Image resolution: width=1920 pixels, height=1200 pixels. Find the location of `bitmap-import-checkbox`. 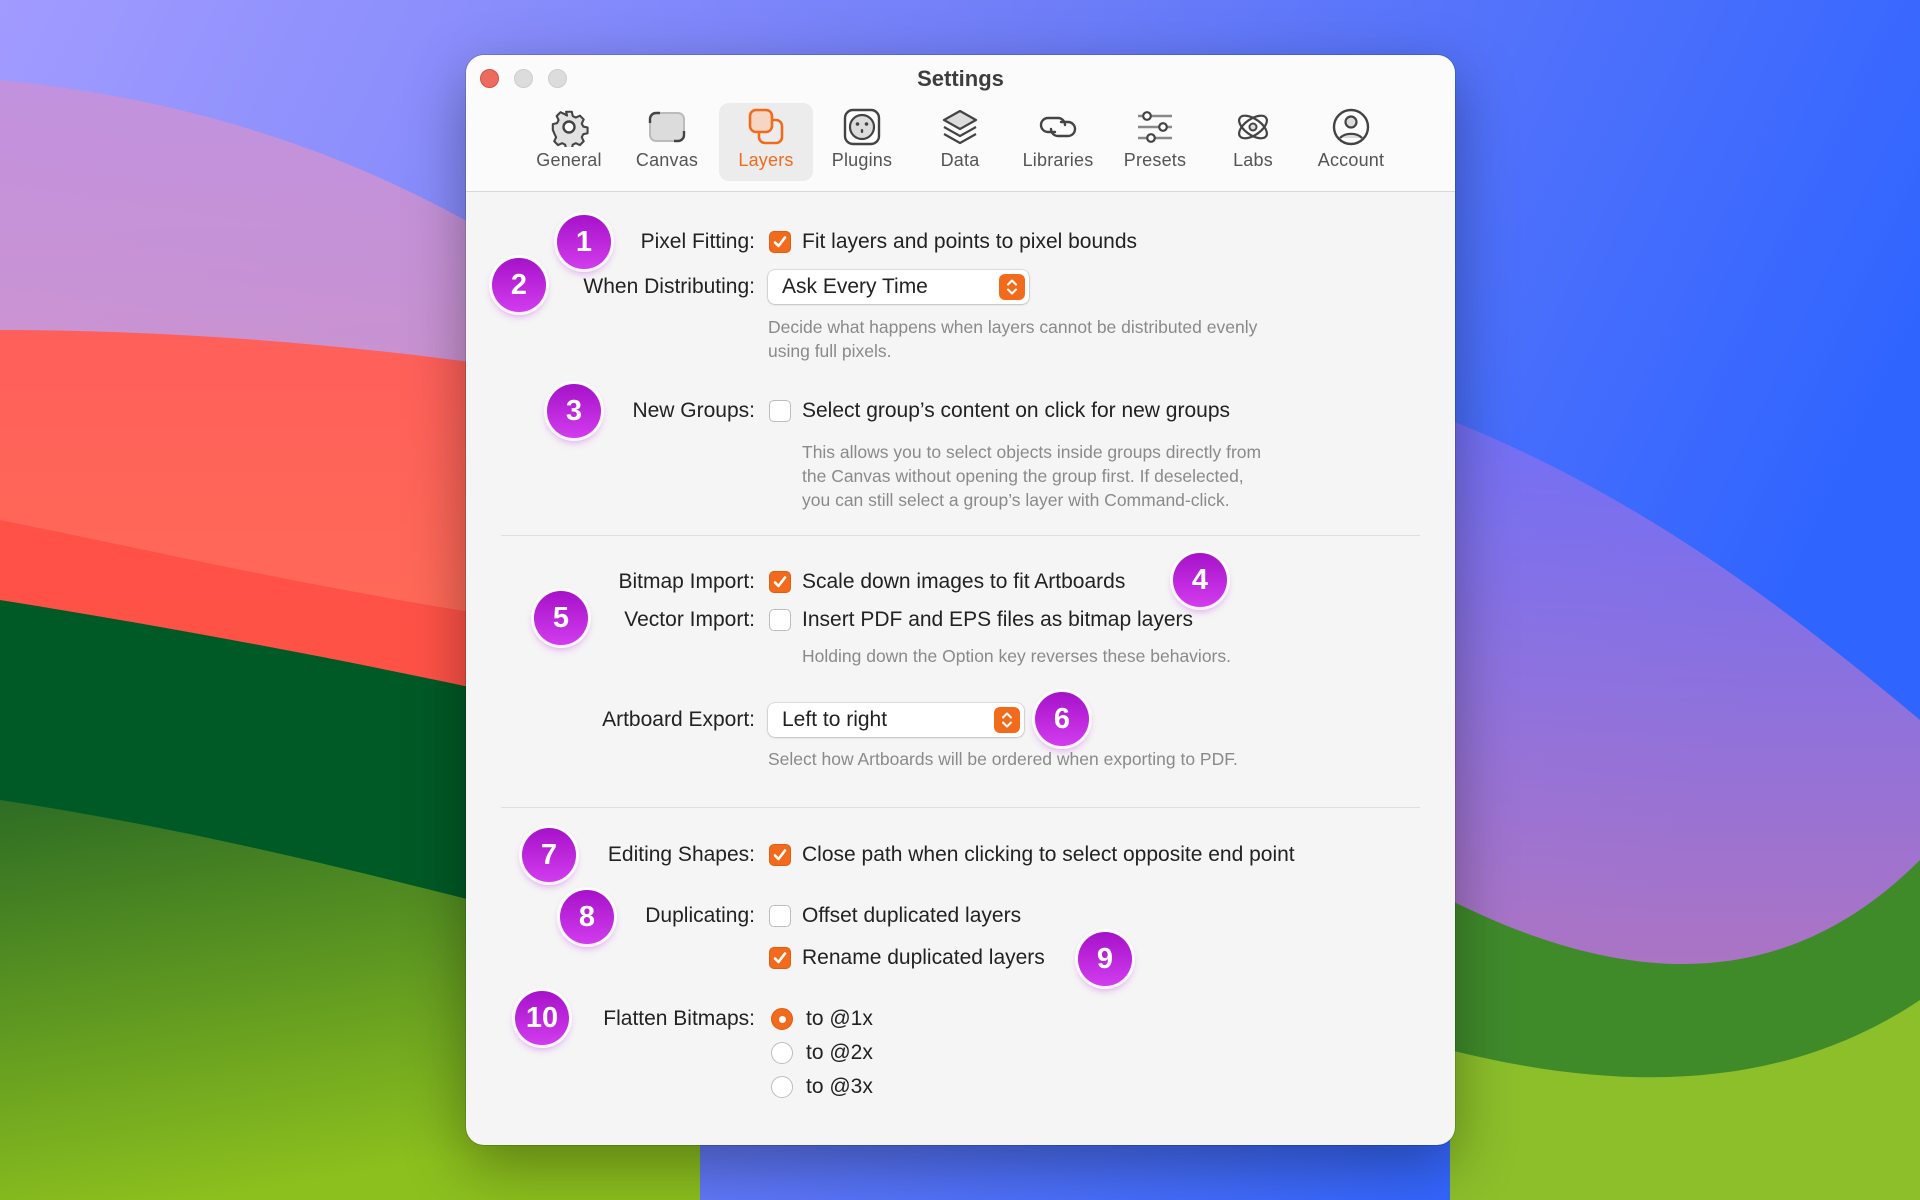

bitmap-import-checkbox is located at coordinates (780, 582).